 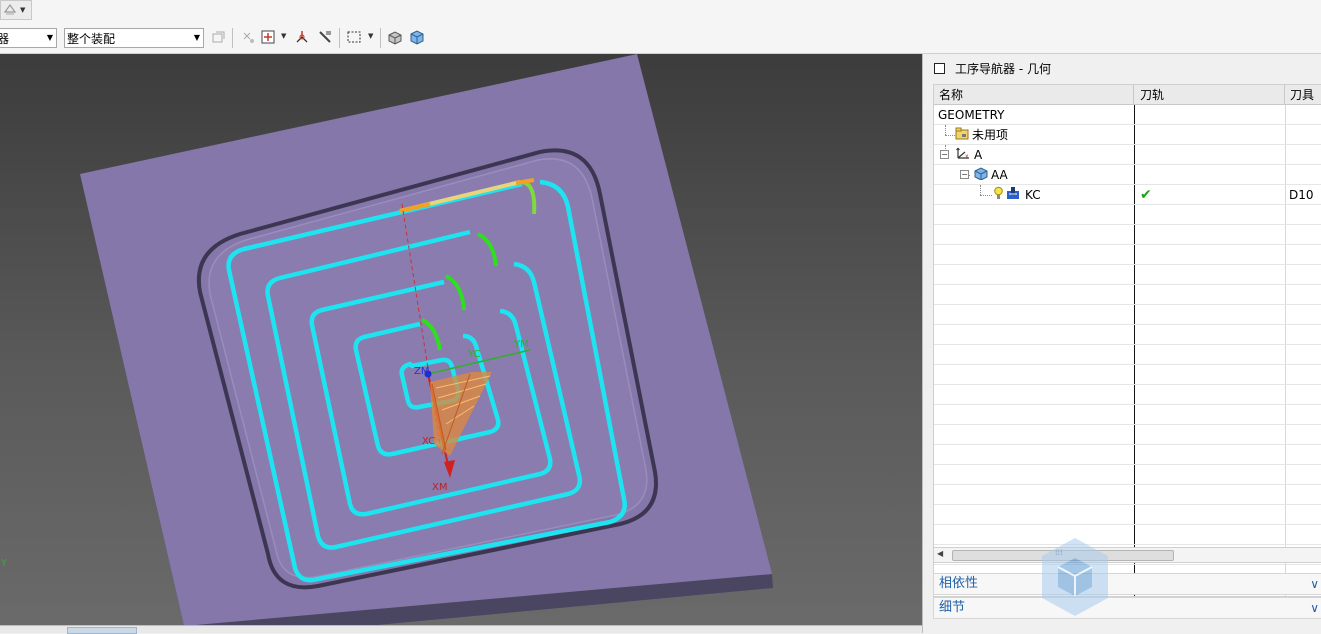 I want to click on cube-view-icon, so click(x=417, y=38).